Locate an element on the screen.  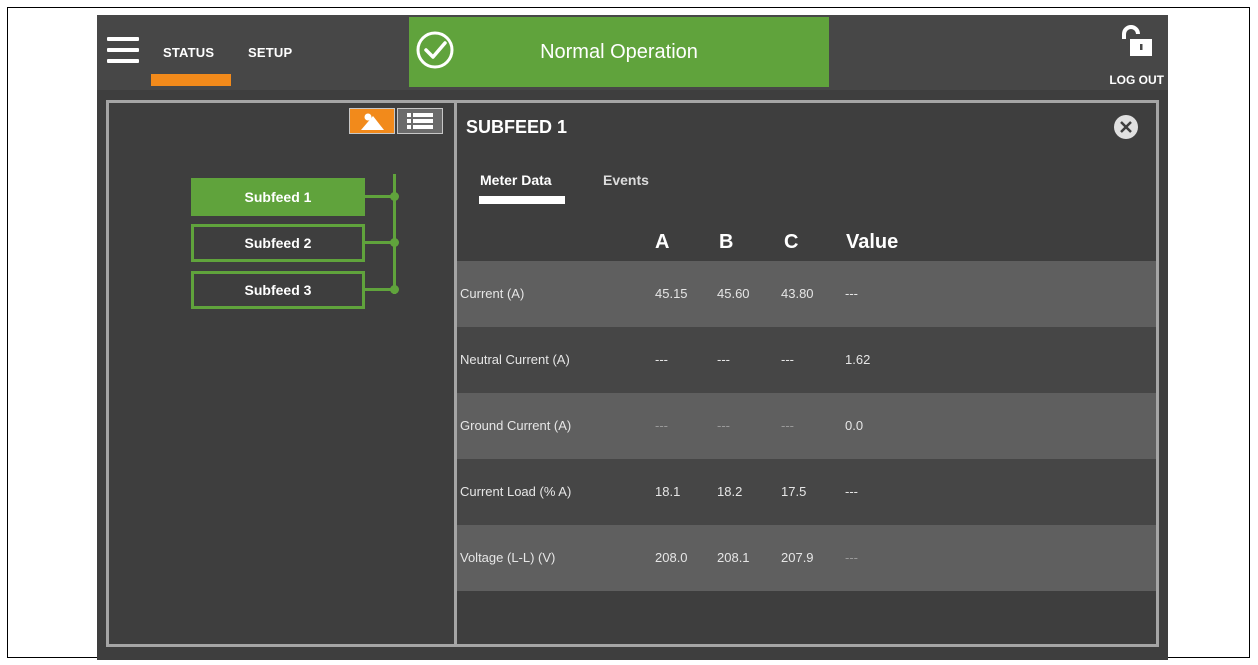
column-header-a: A is located at coordinates (662, 242).